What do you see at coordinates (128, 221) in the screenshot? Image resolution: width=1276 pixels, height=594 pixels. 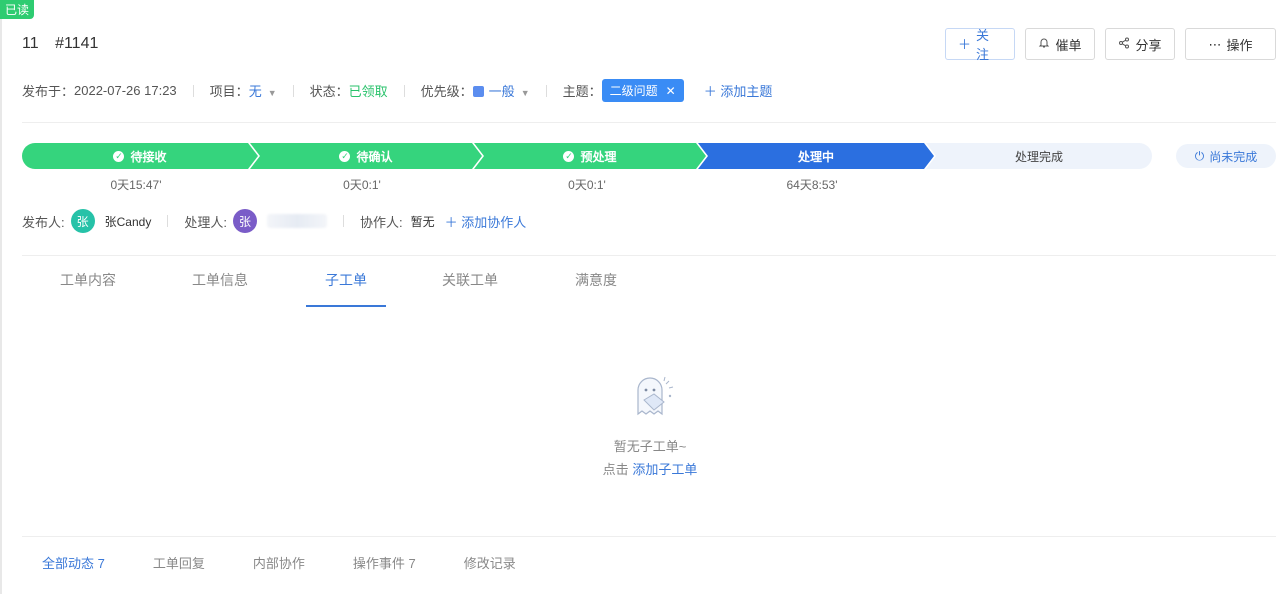 I see `publisher-name: 张Candy` at bounding box center [128, 221].